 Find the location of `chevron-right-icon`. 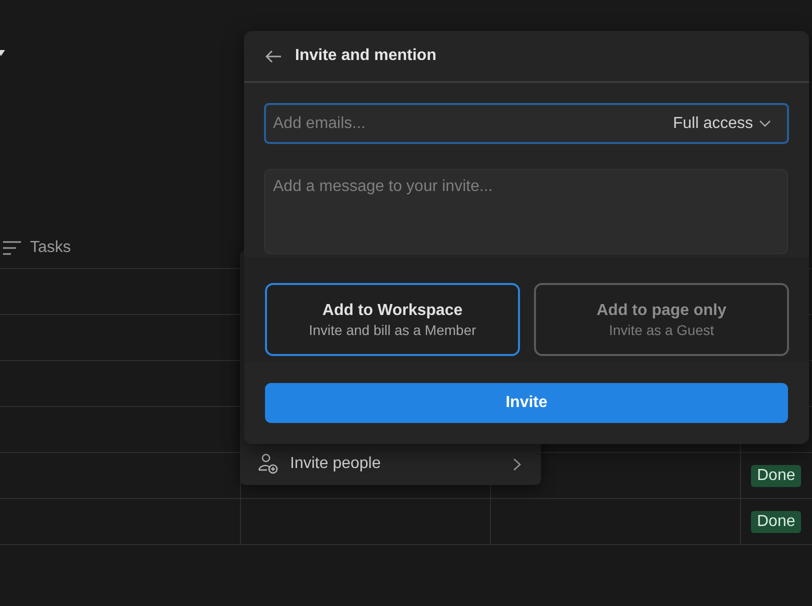

chevron-right-icon is located at coordinates (517, 464).